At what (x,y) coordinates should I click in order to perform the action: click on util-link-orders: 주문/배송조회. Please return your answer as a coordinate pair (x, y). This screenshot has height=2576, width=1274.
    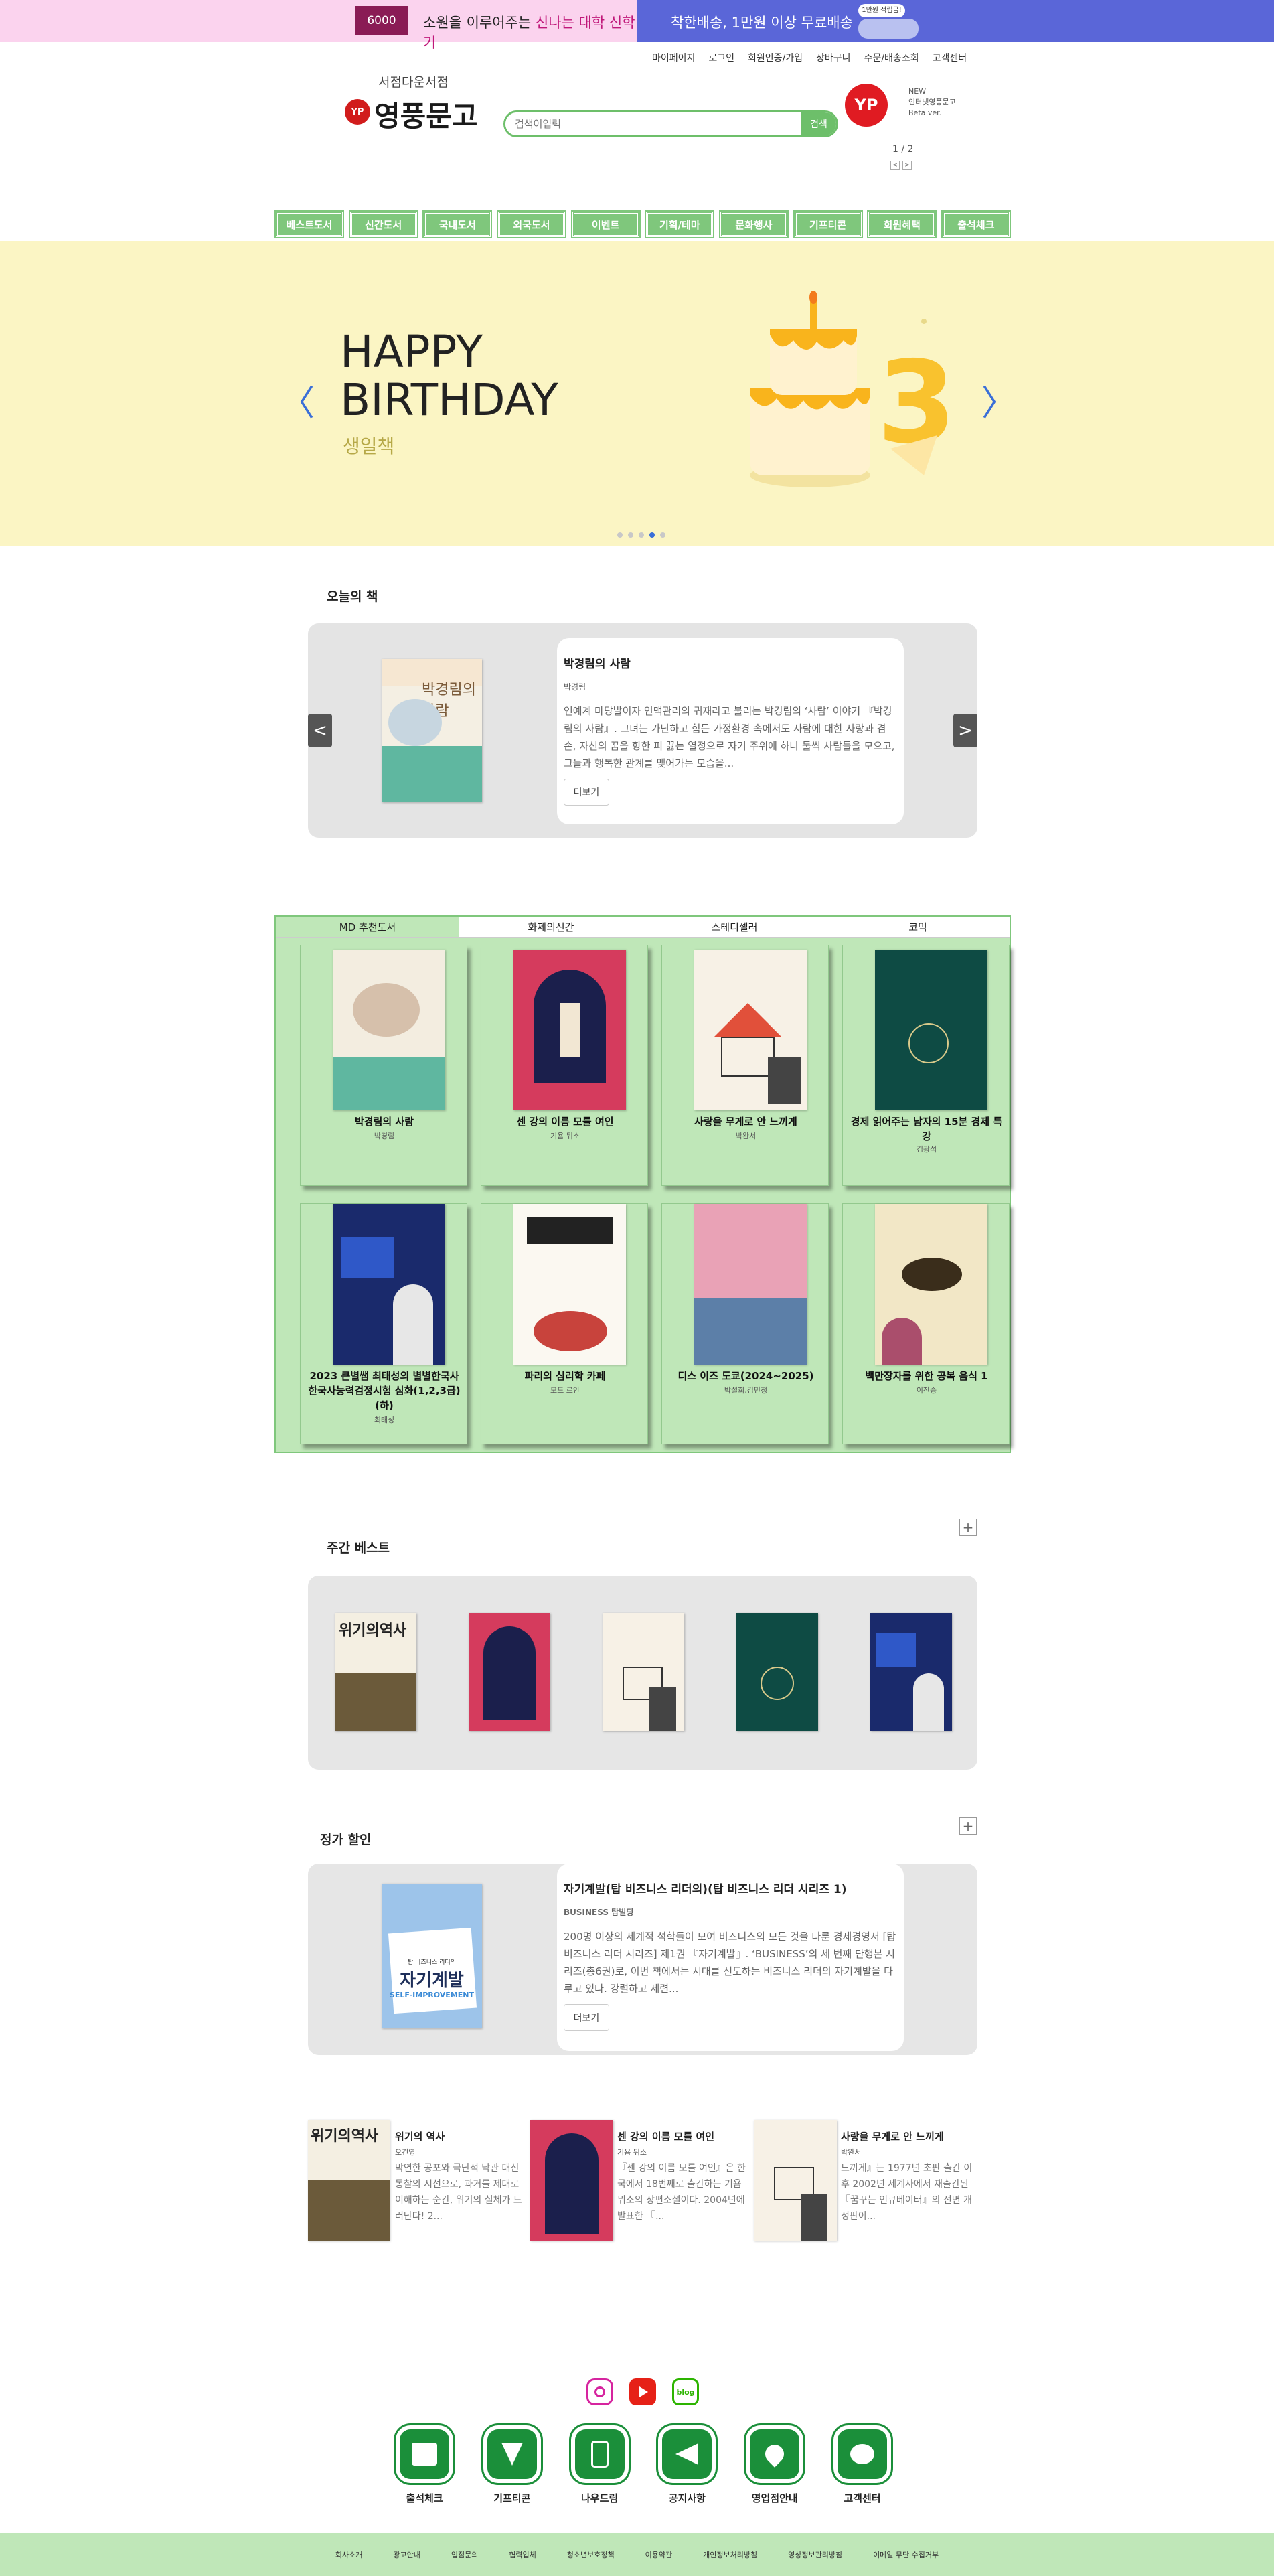
    Looking at the image, I should click on (892, 57).